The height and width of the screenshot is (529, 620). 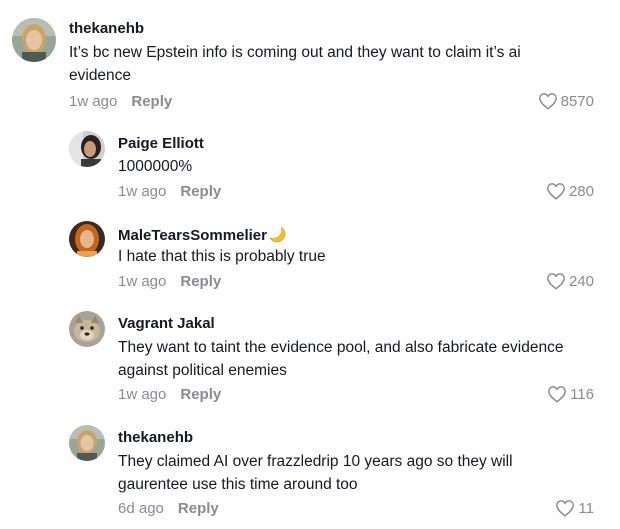 I want to click on crescent-moon-icon, so click(x=277, y=236).